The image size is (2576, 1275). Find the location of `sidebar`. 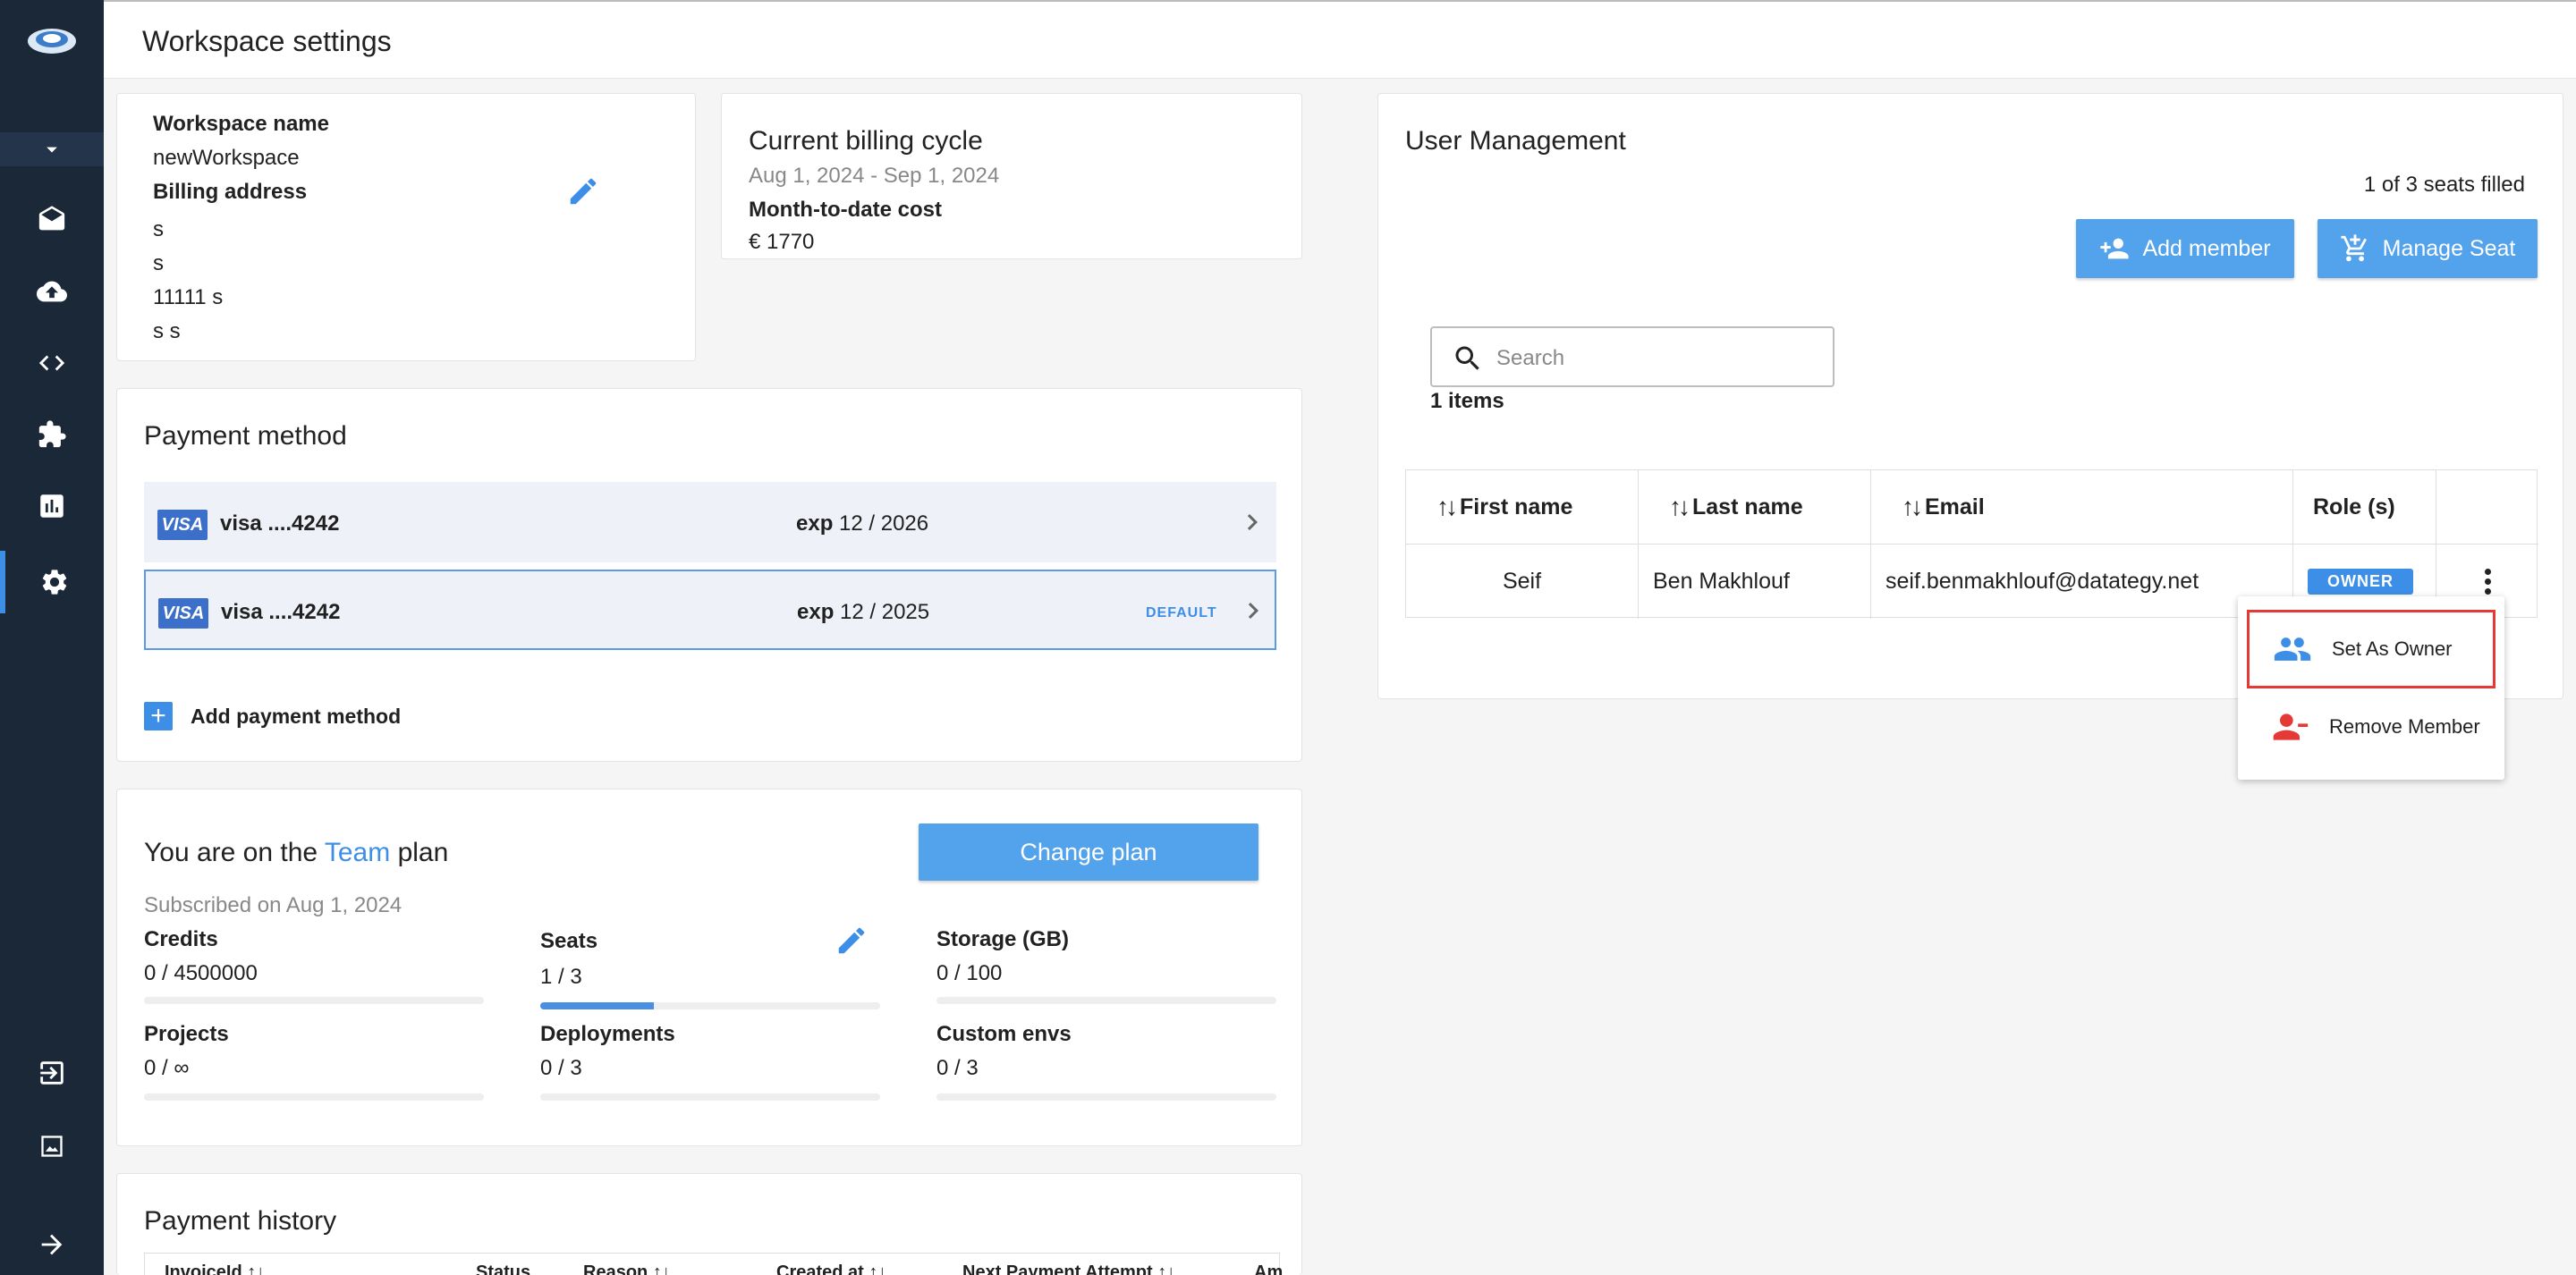

sidebar is located at coordinates (52, 637).